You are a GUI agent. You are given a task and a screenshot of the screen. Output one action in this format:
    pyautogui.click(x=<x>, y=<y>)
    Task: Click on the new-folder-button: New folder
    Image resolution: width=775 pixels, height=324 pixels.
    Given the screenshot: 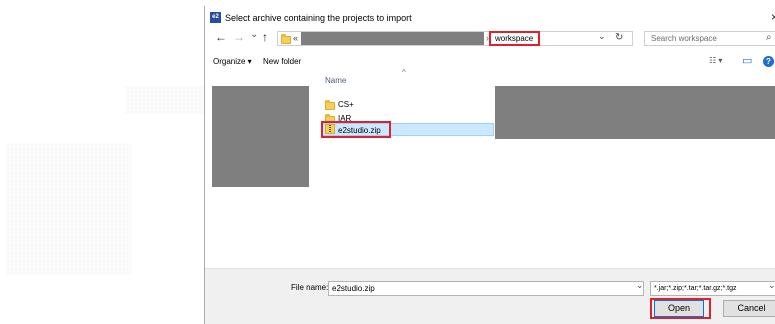 What is the action you would take?
    pyautogui.click(x=282, y=61)
    